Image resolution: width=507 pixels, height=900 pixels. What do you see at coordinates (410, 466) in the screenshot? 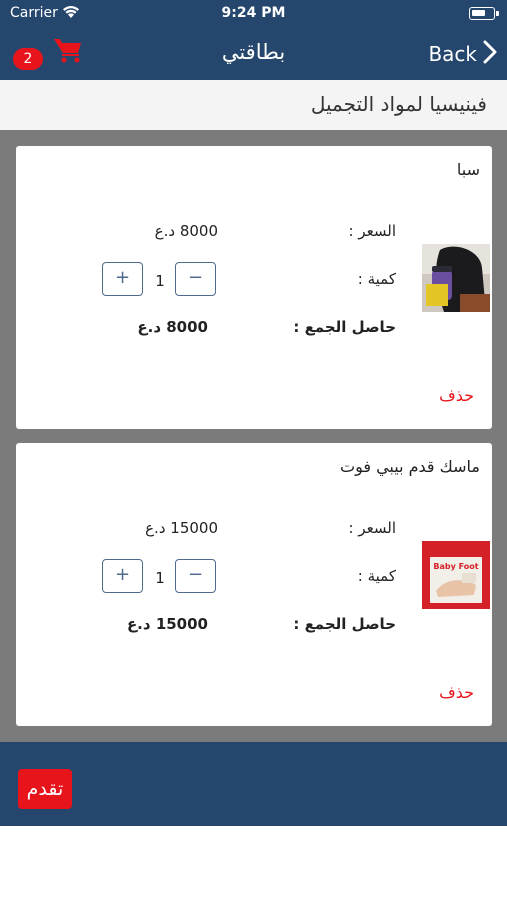
I see `product-name: ماسك قدم بيبي فوت` at bounding box center [410, 466].